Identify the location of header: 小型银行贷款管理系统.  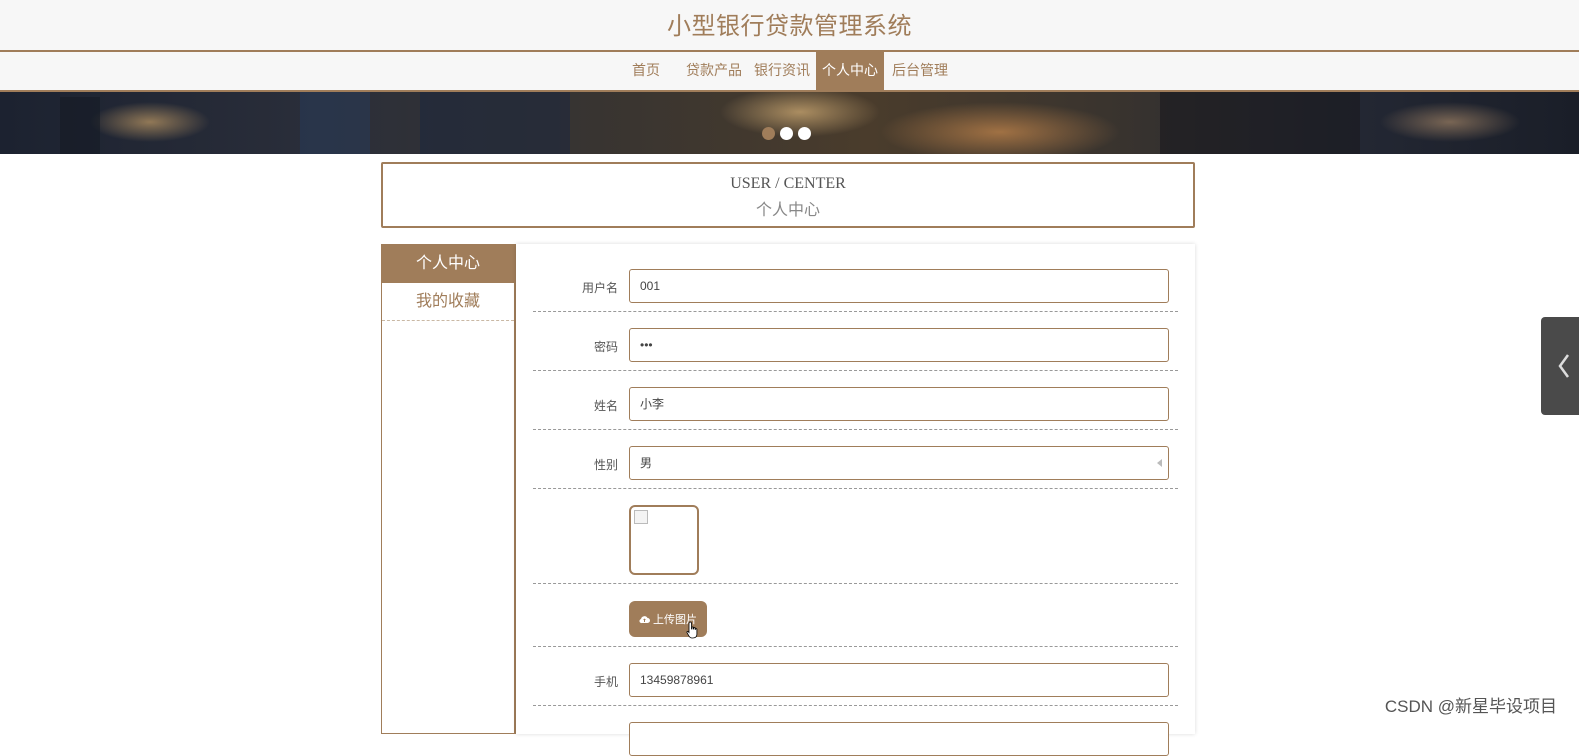
(789, 26).